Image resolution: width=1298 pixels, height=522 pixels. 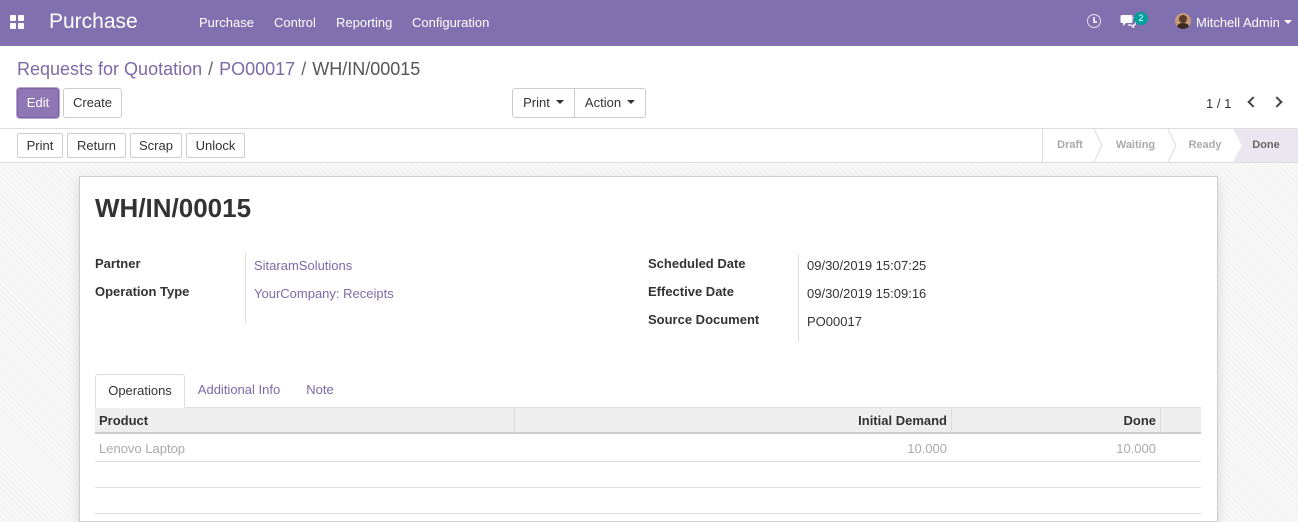 What do you see at coordinates (93, 22) in the screenshot?
I see `app-name: Purchase` at bounding box center [93, 22].